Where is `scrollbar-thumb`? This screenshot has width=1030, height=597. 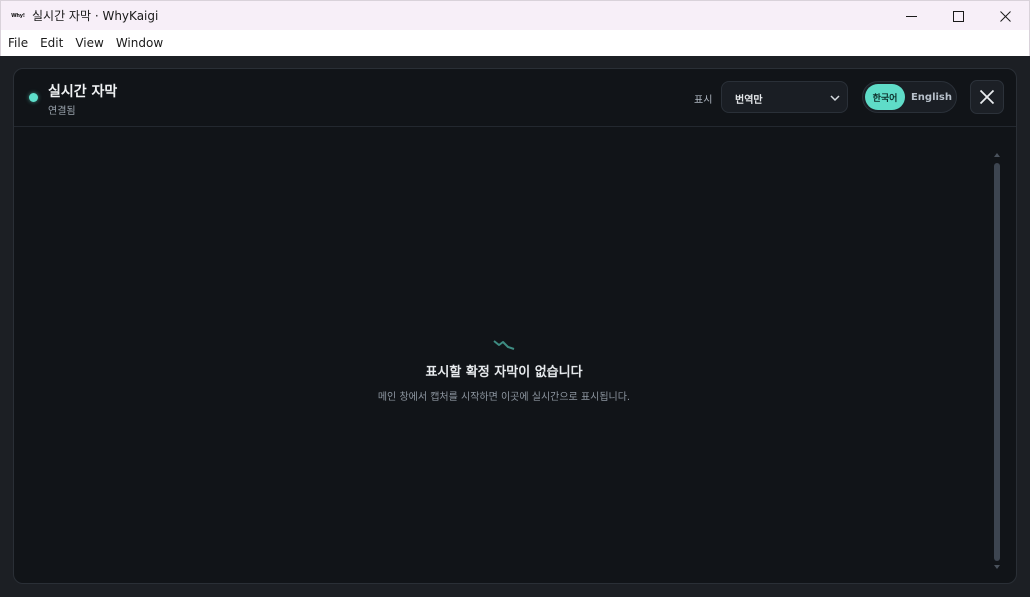
scrollbar-thumb is located at coordinates (997, 362).